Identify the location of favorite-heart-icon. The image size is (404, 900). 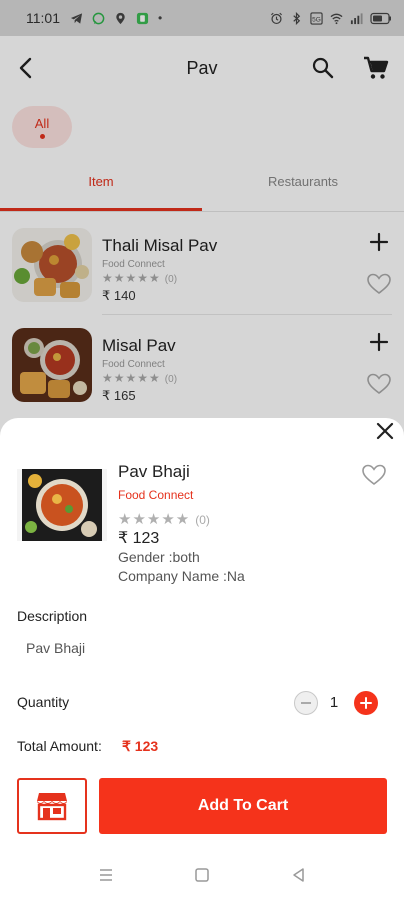
(374, 475).